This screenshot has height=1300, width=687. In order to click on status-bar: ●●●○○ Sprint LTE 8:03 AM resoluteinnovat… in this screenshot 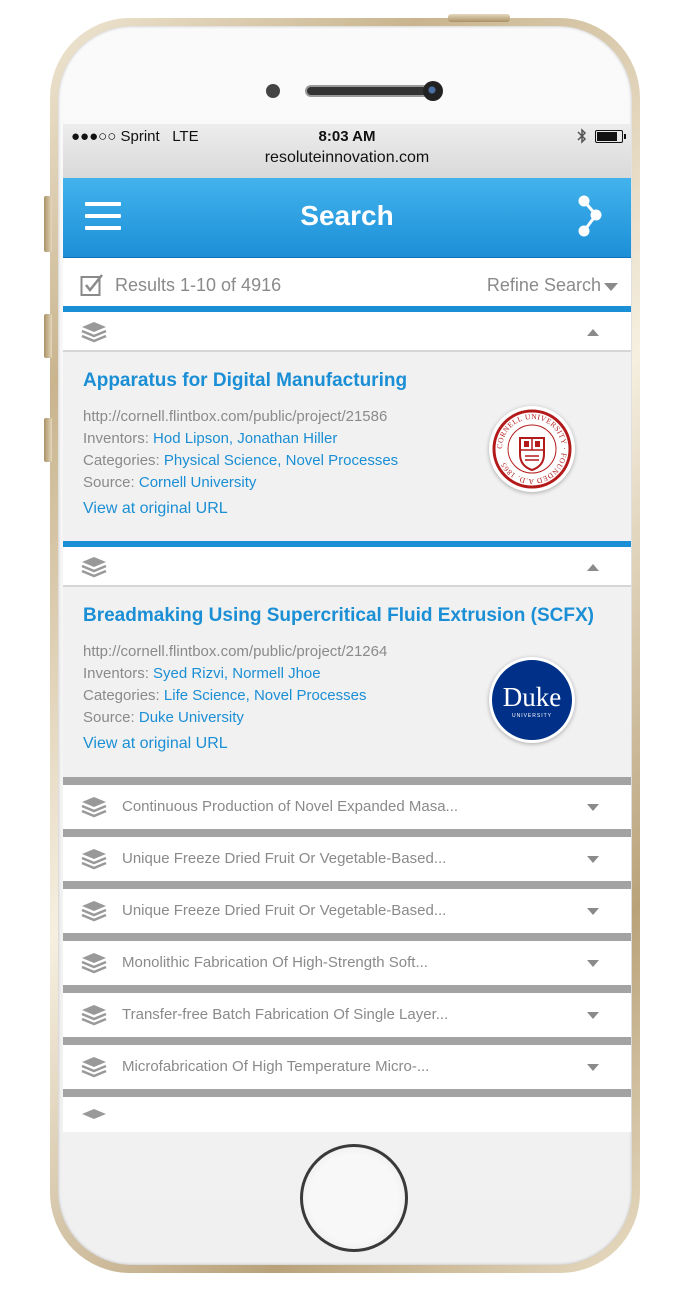, I will do `click(347, 151)`.